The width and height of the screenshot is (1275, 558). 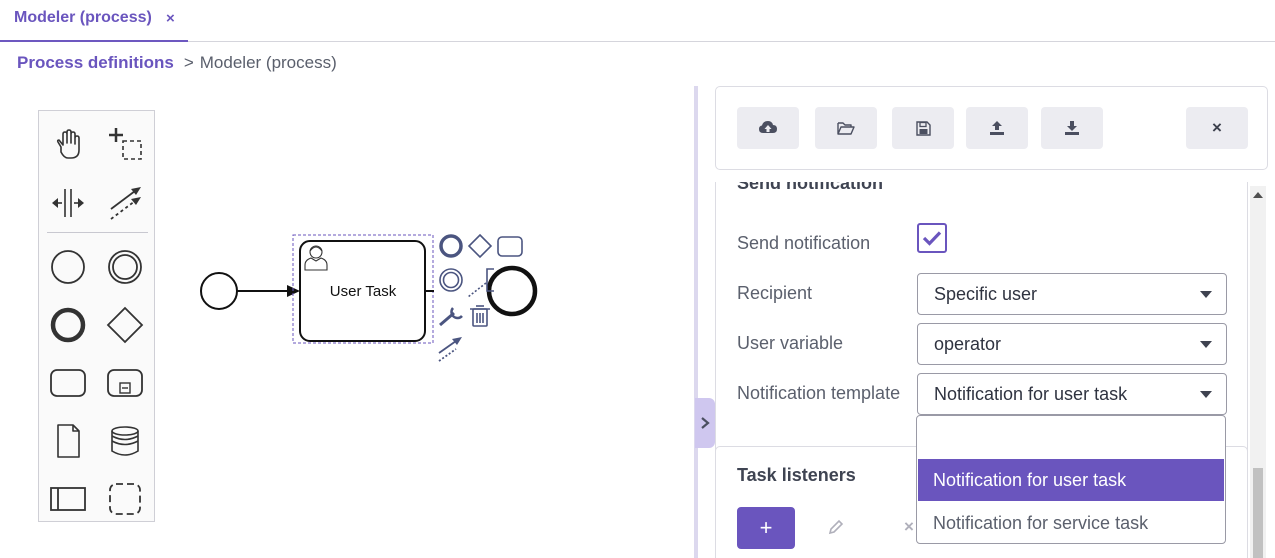 I want to click on deploy-button, so click(x=768, y=128).